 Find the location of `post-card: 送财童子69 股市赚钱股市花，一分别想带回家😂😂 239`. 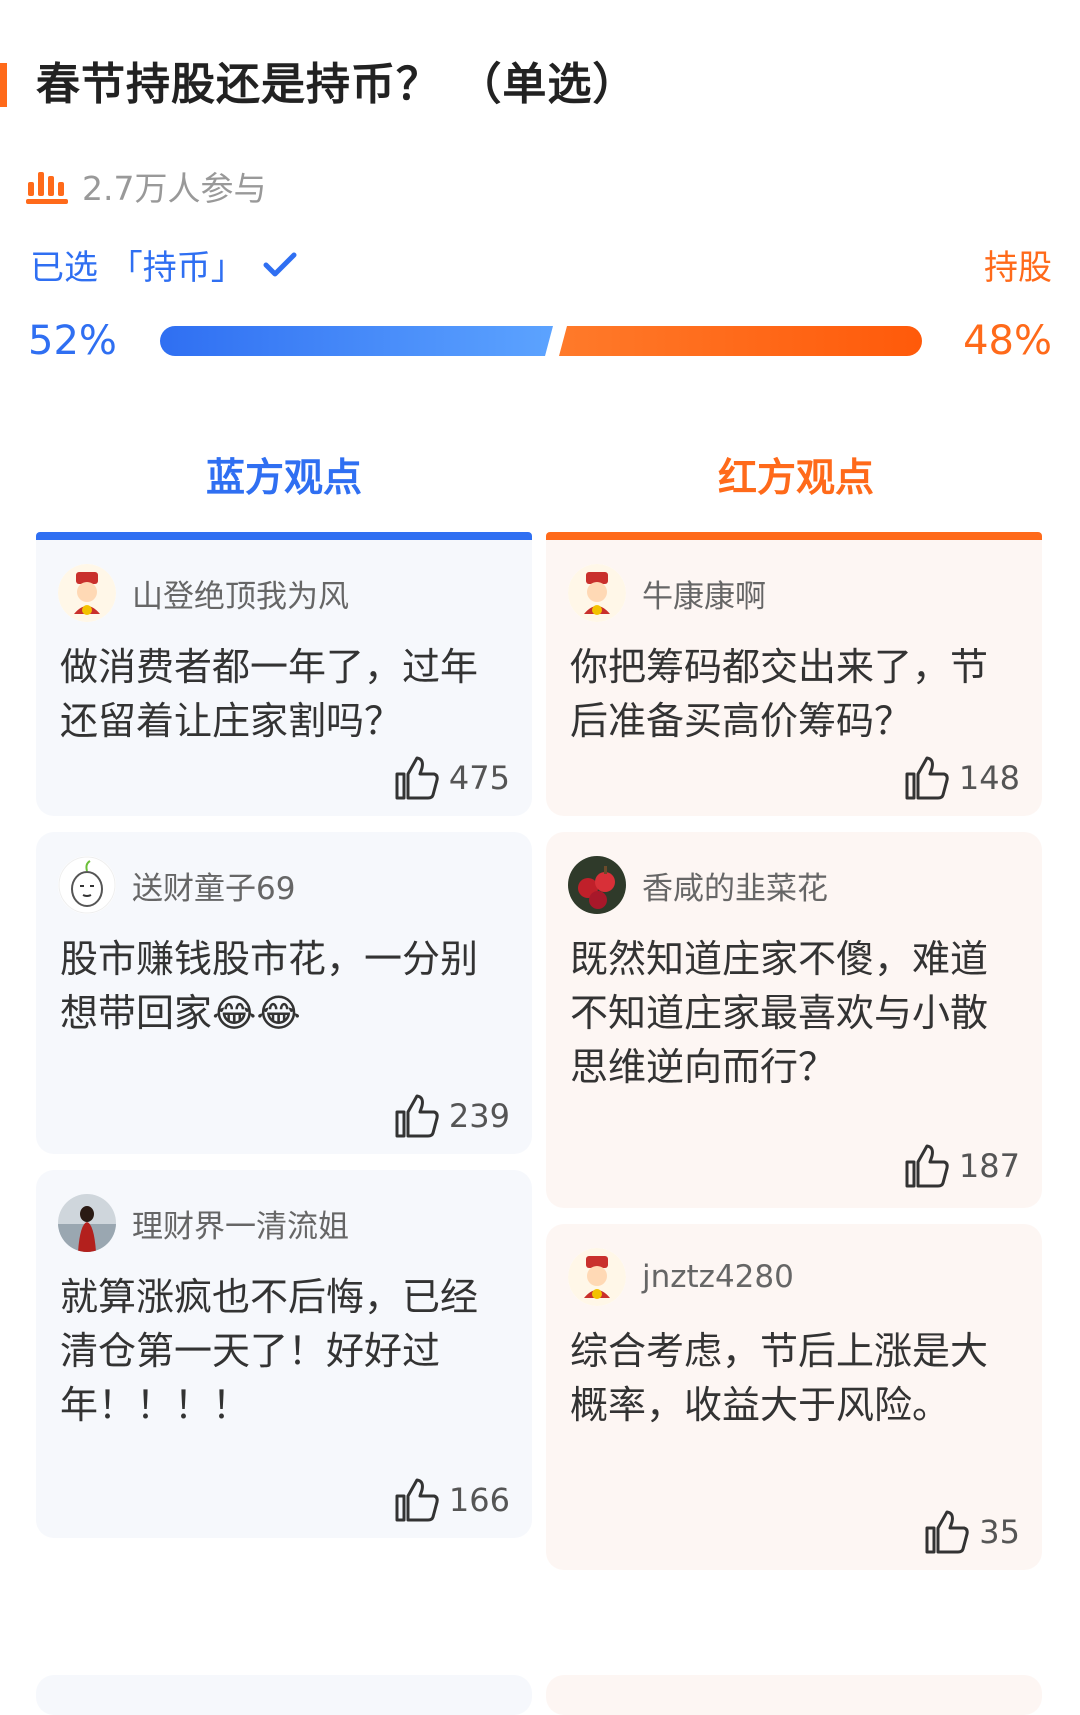

post-card: 送财童子69 股市赚钱股市花，一分别想带回家😂😂 239 is located at coordinates (284, 993).